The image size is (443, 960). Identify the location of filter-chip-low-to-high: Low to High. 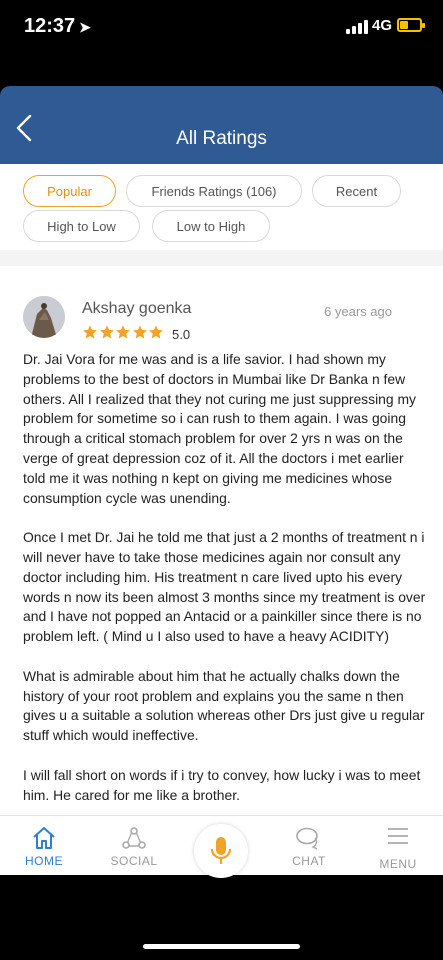
(211, 226).